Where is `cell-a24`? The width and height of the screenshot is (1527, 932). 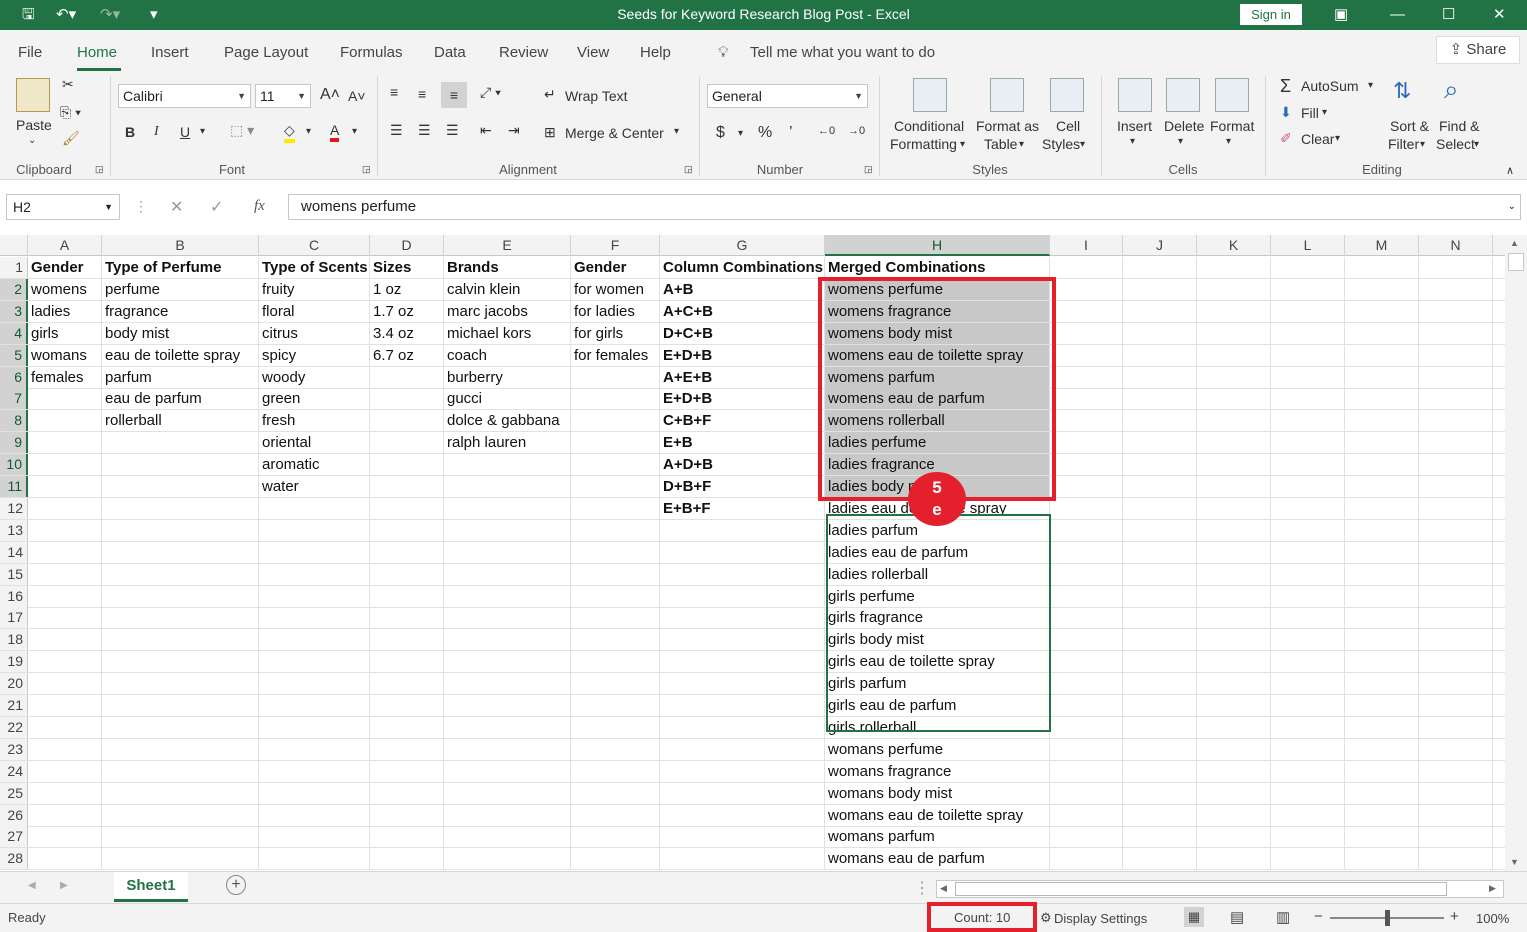
cell-a24 is located at coordinates (65, 771).